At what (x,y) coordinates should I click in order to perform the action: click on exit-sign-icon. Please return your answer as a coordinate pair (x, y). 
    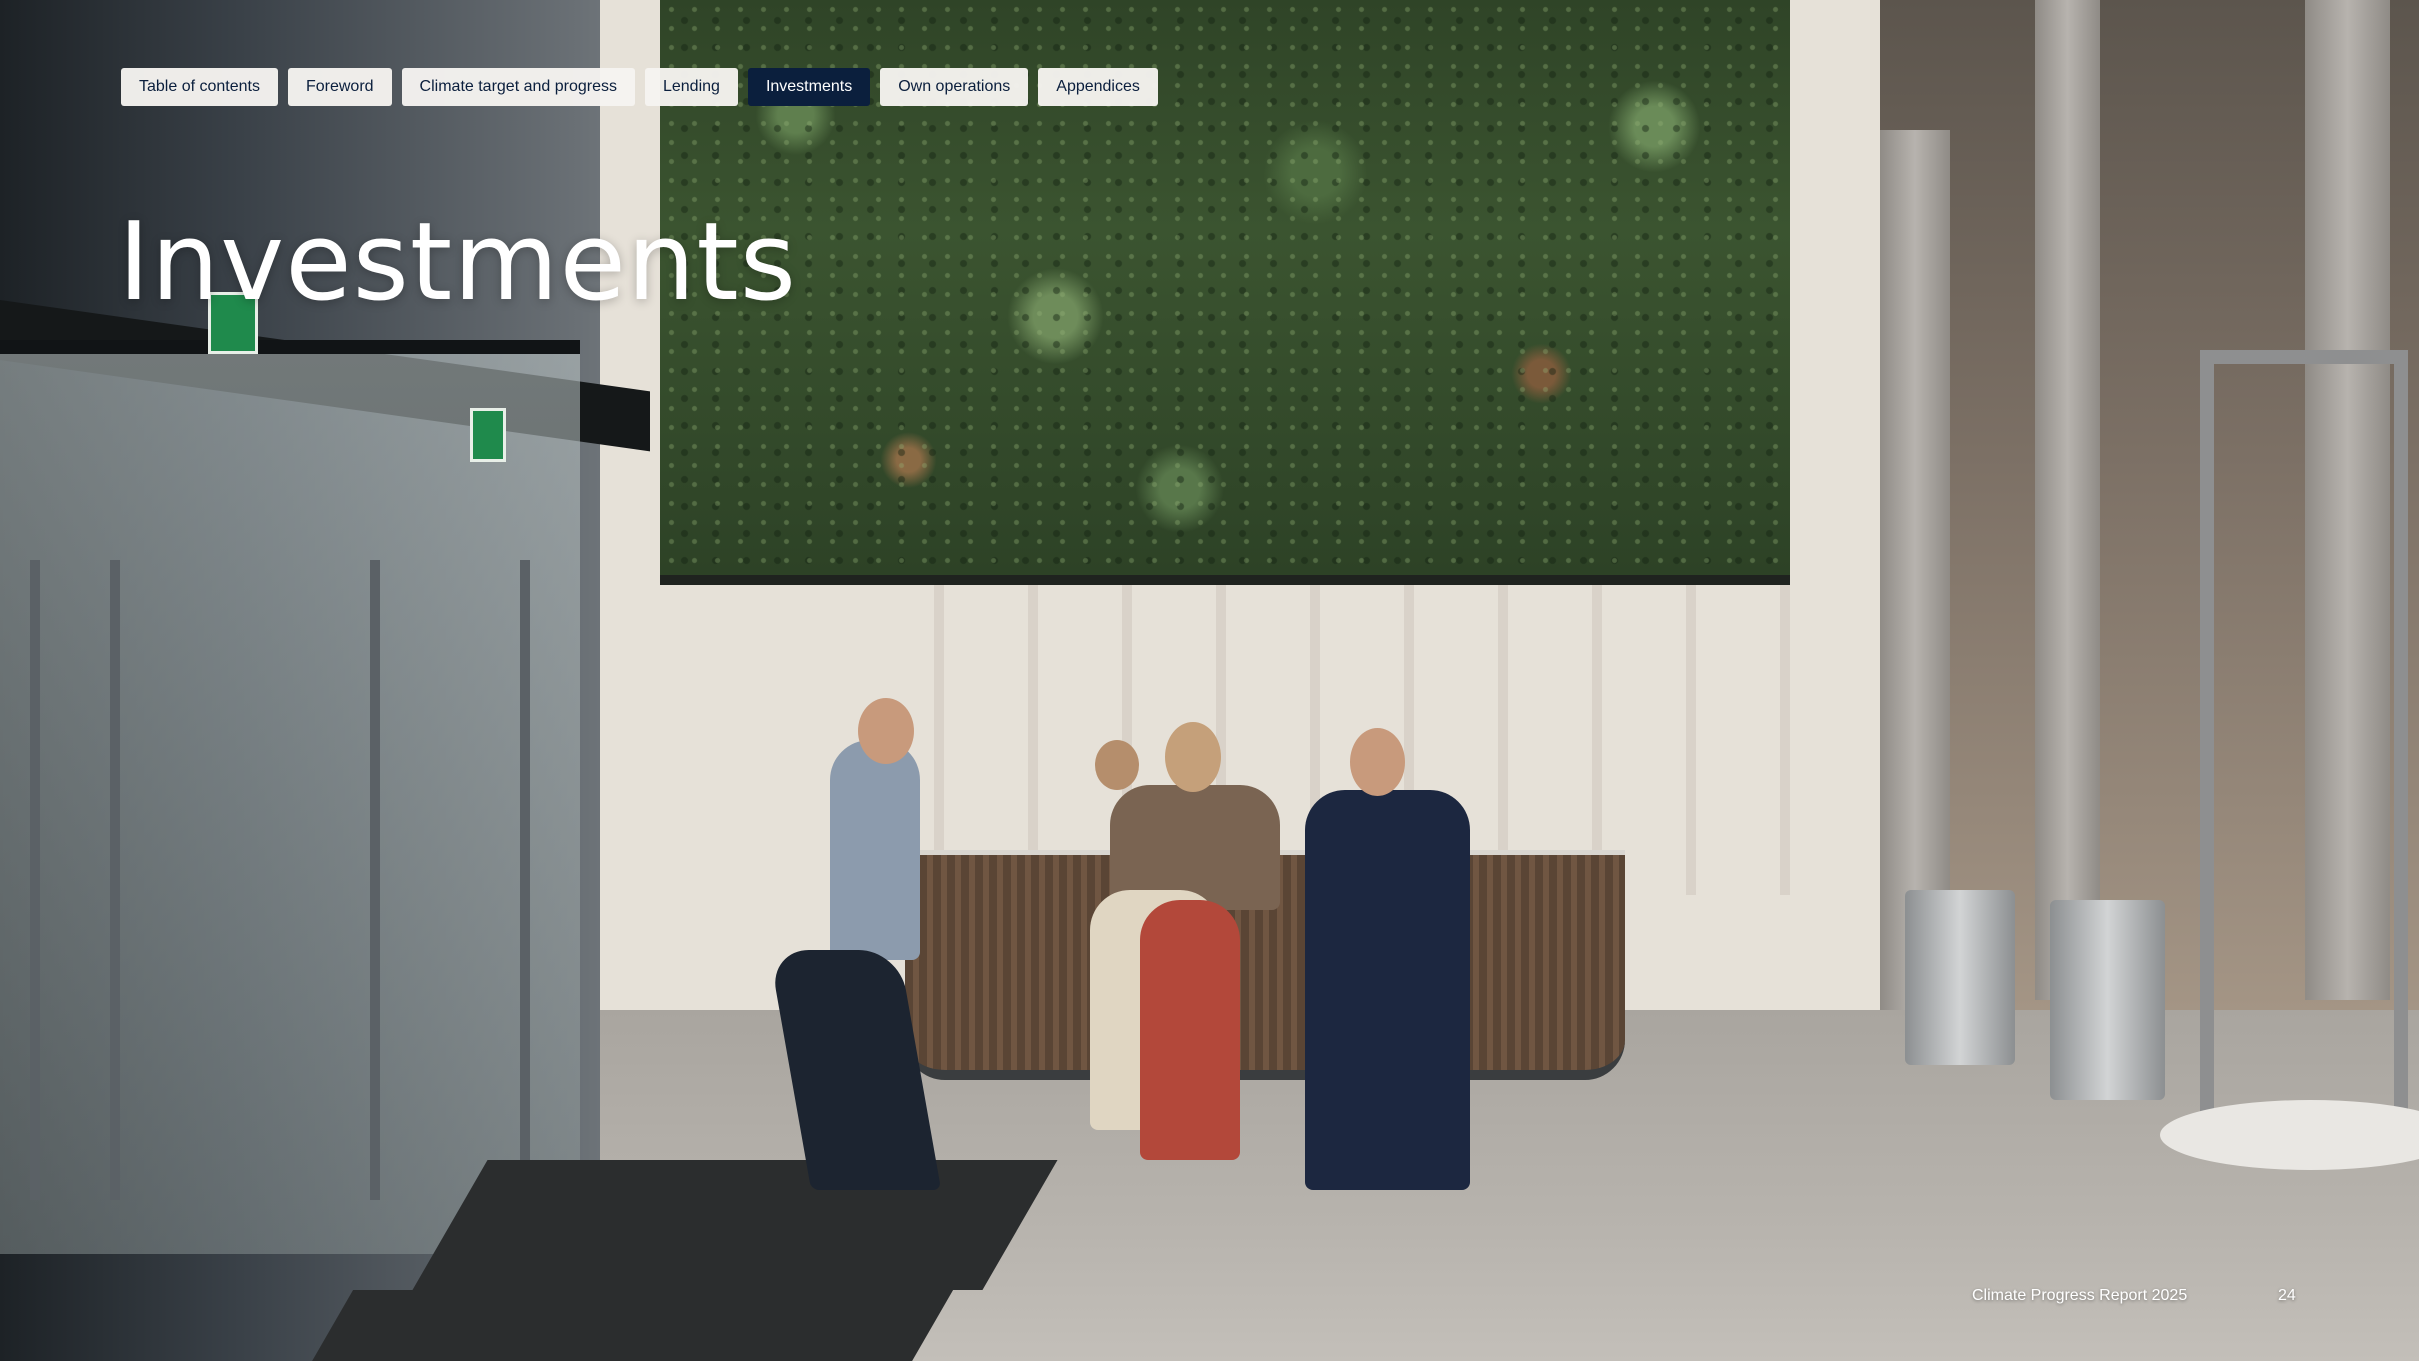
    Looking at the image, I should click on (488, 435).